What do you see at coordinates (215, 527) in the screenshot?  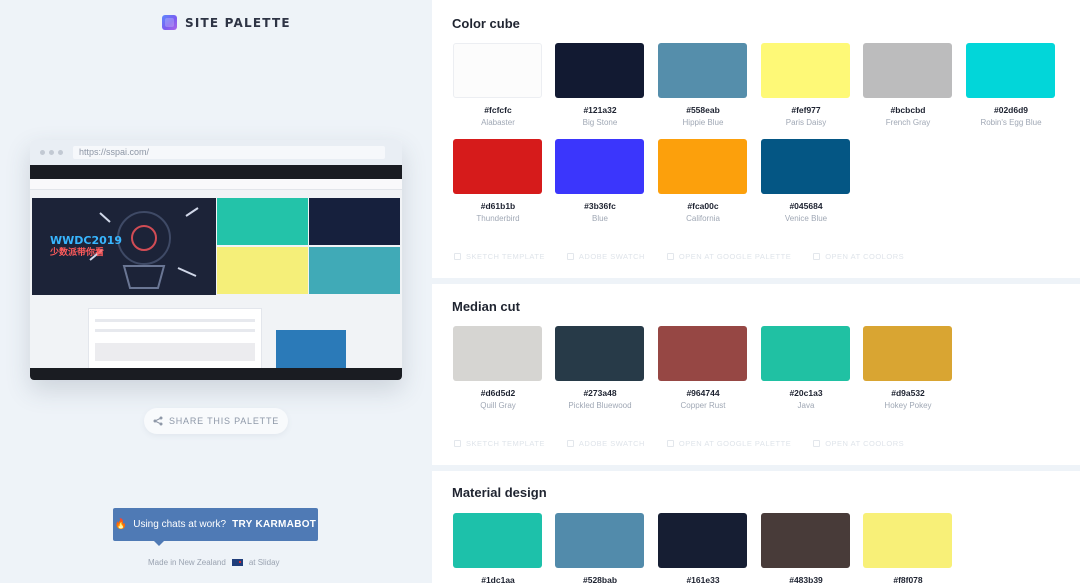 I see `karmabot-banner: 🔥 Using chats at work? TRY KARMABOT` at bounding box center [215, 527].